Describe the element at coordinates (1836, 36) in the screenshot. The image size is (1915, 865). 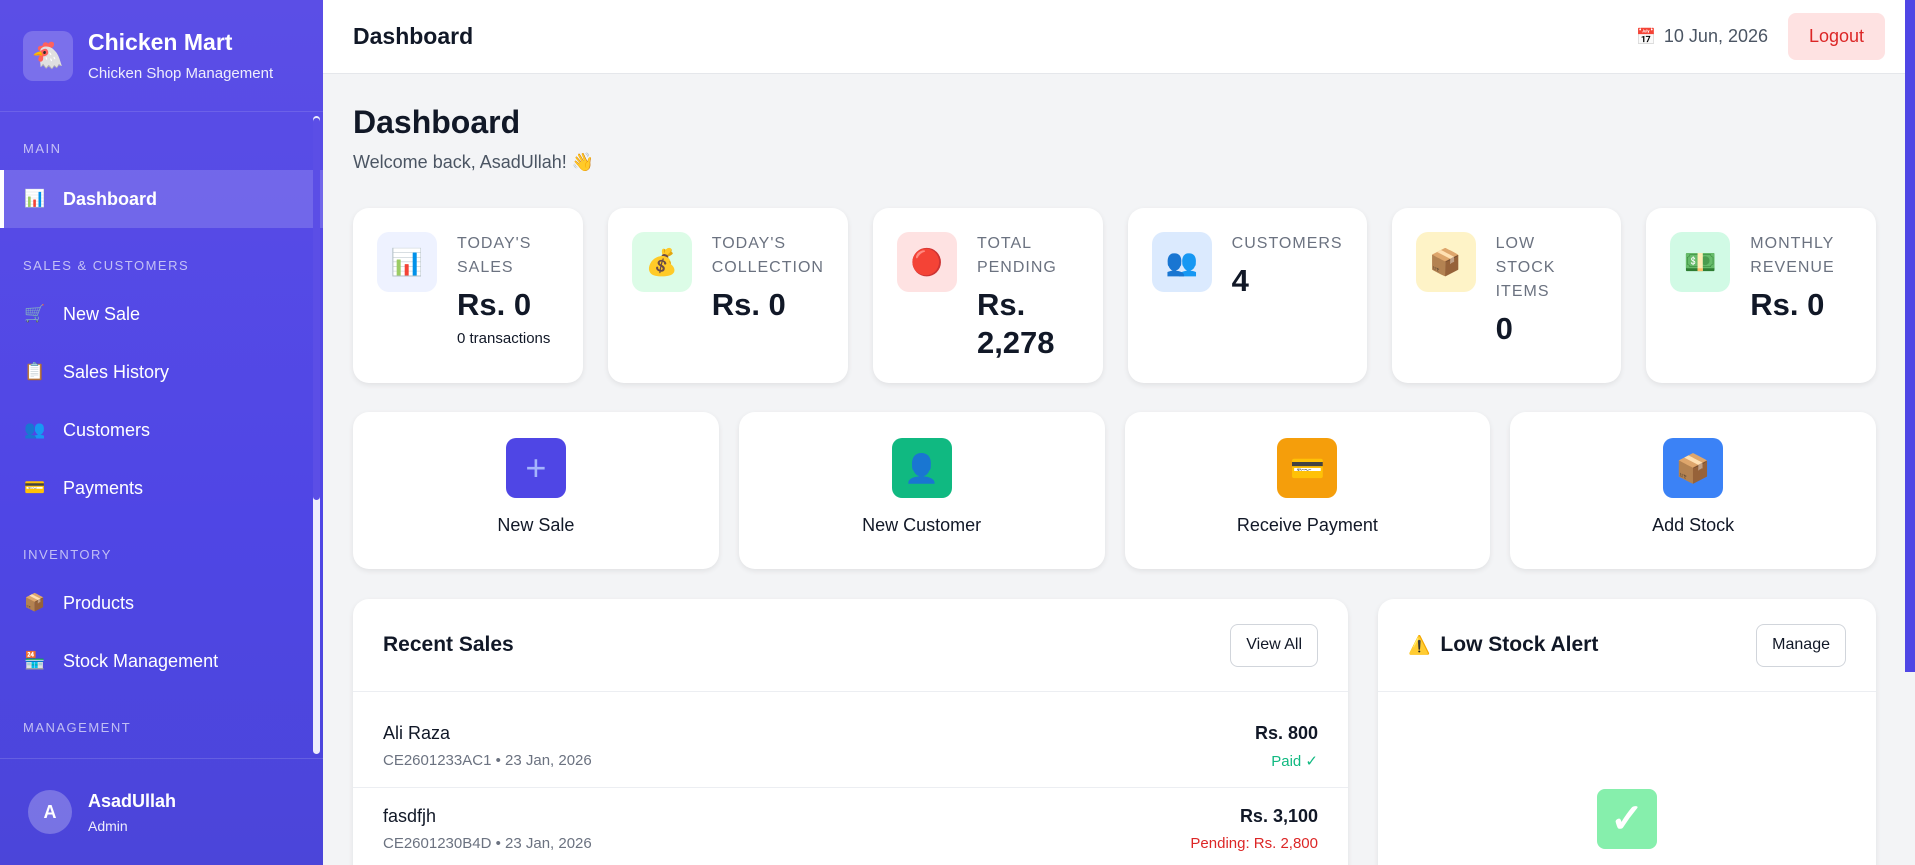
I see `logout-button: Logout` at that location.